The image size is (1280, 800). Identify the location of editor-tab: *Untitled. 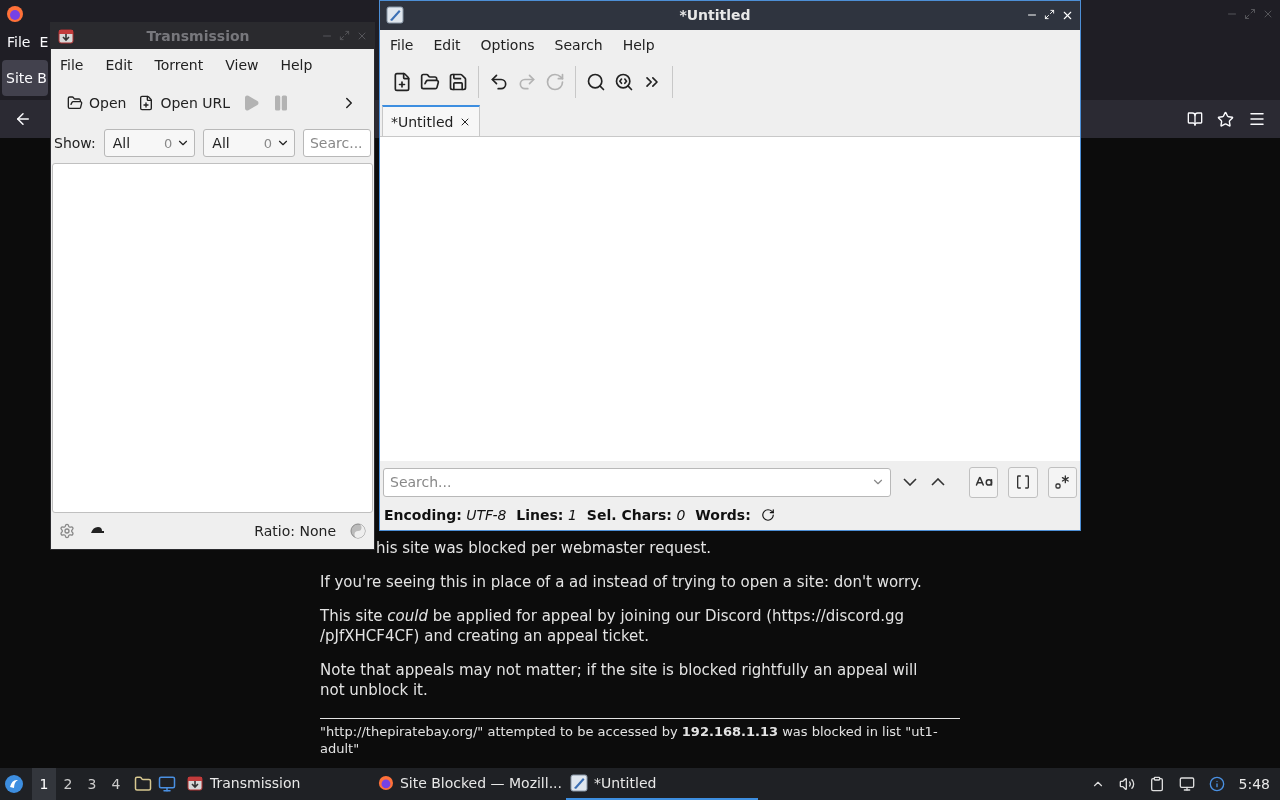
(431, 121).